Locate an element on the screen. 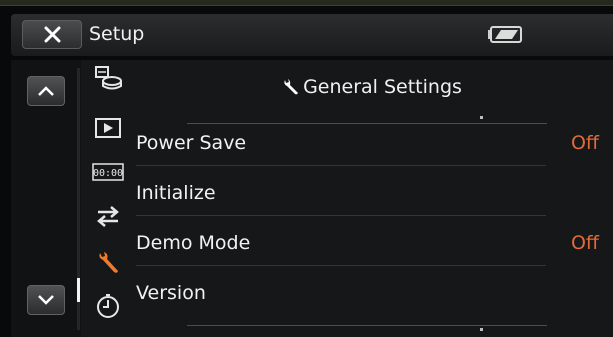  scroll-indicator-bottom is located at coordinates (481, 329).